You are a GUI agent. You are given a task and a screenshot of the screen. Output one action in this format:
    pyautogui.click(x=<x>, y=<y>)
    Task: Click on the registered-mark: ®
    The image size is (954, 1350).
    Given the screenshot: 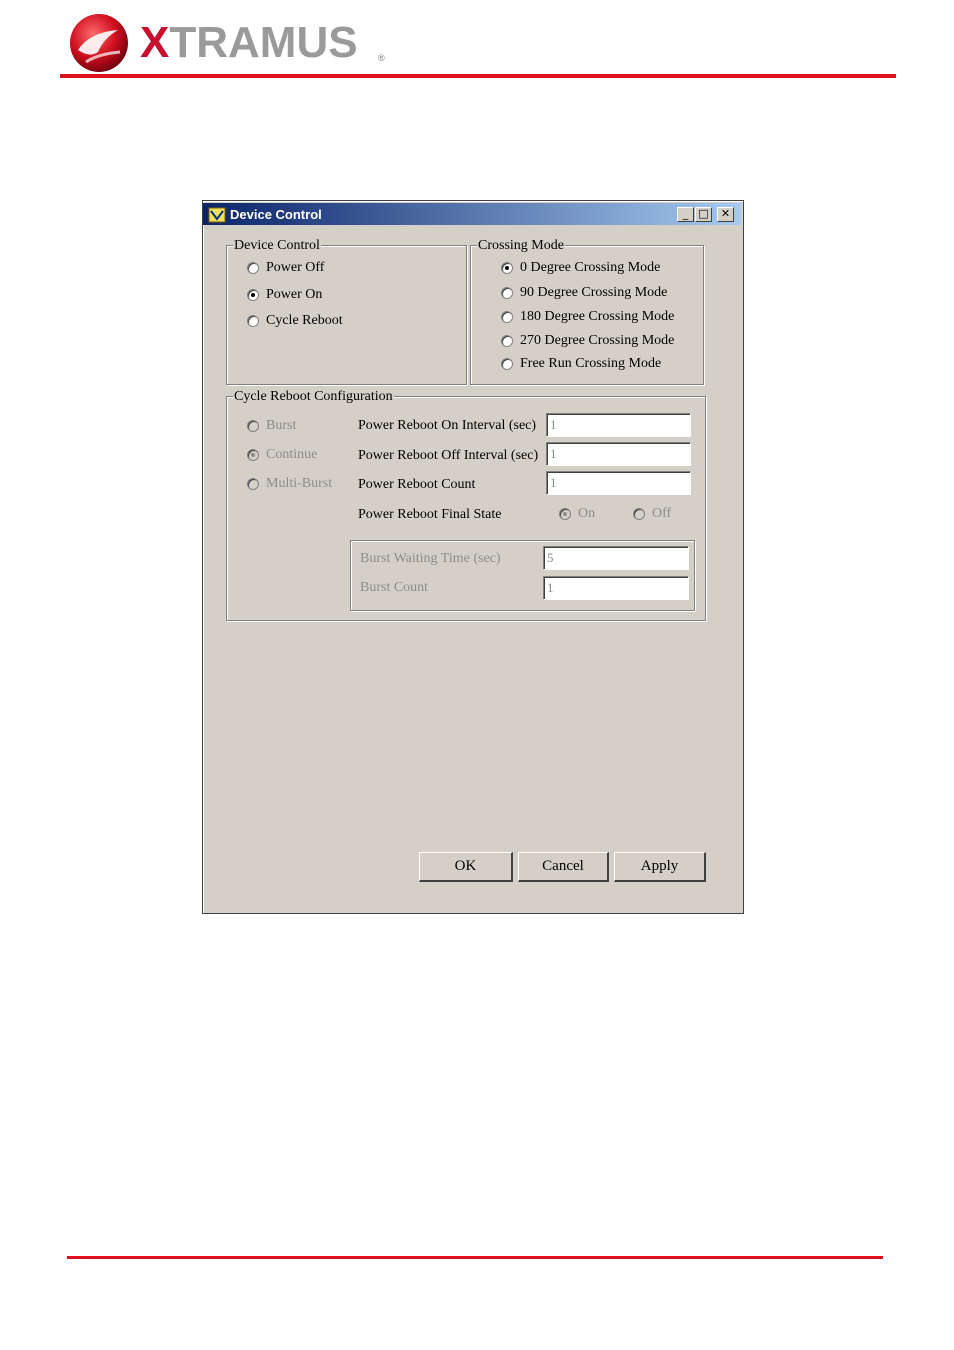 What is the action you would take?
    pyautogui.click(x=381, y=58)
    